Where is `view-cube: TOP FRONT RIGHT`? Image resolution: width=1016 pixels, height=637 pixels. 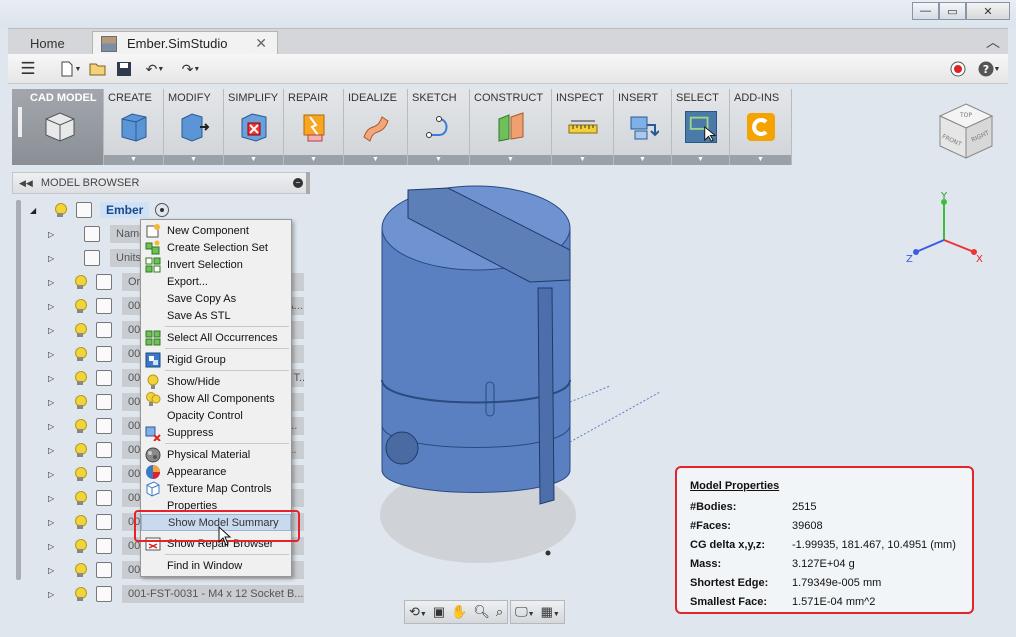 view-cube: TOP FRONT RIGHT is located at coordinates (966, 132).